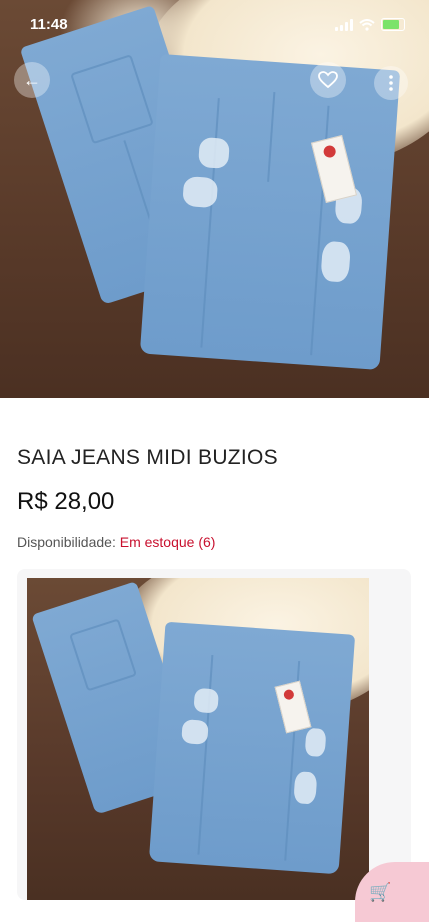 The height and width of the screenshot is (922, 429). I want to click on back-button: ←, so click(32, 80).